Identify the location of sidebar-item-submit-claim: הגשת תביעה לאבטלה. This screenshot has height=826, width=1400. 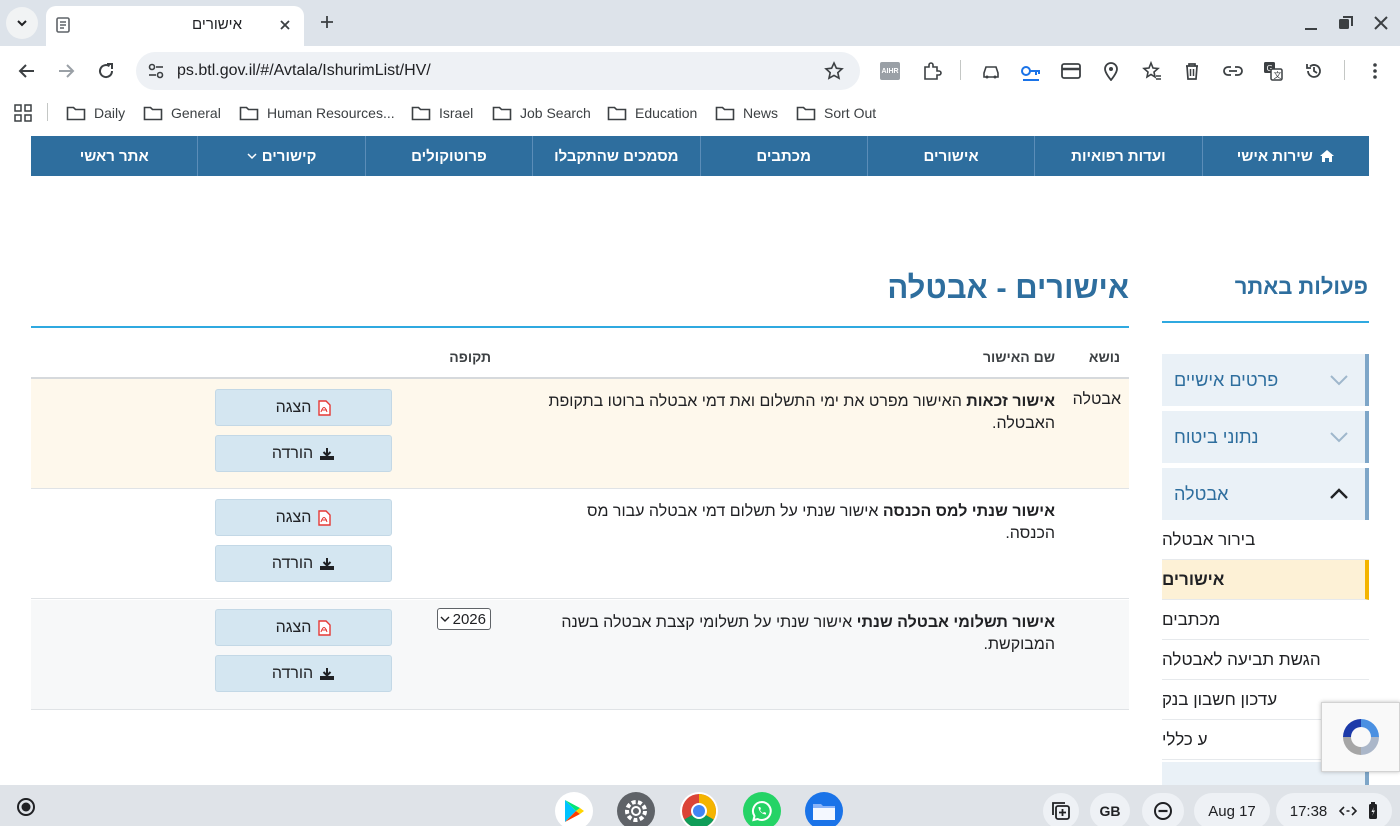
(1265, 660).